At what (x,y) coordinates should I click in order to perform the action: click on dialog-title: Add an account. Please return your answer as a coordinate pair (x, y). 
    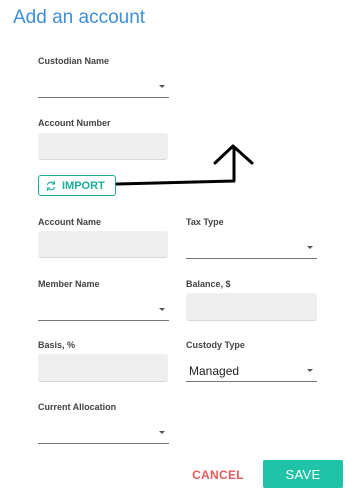
    Looking at the image, I should click on (79, 17).